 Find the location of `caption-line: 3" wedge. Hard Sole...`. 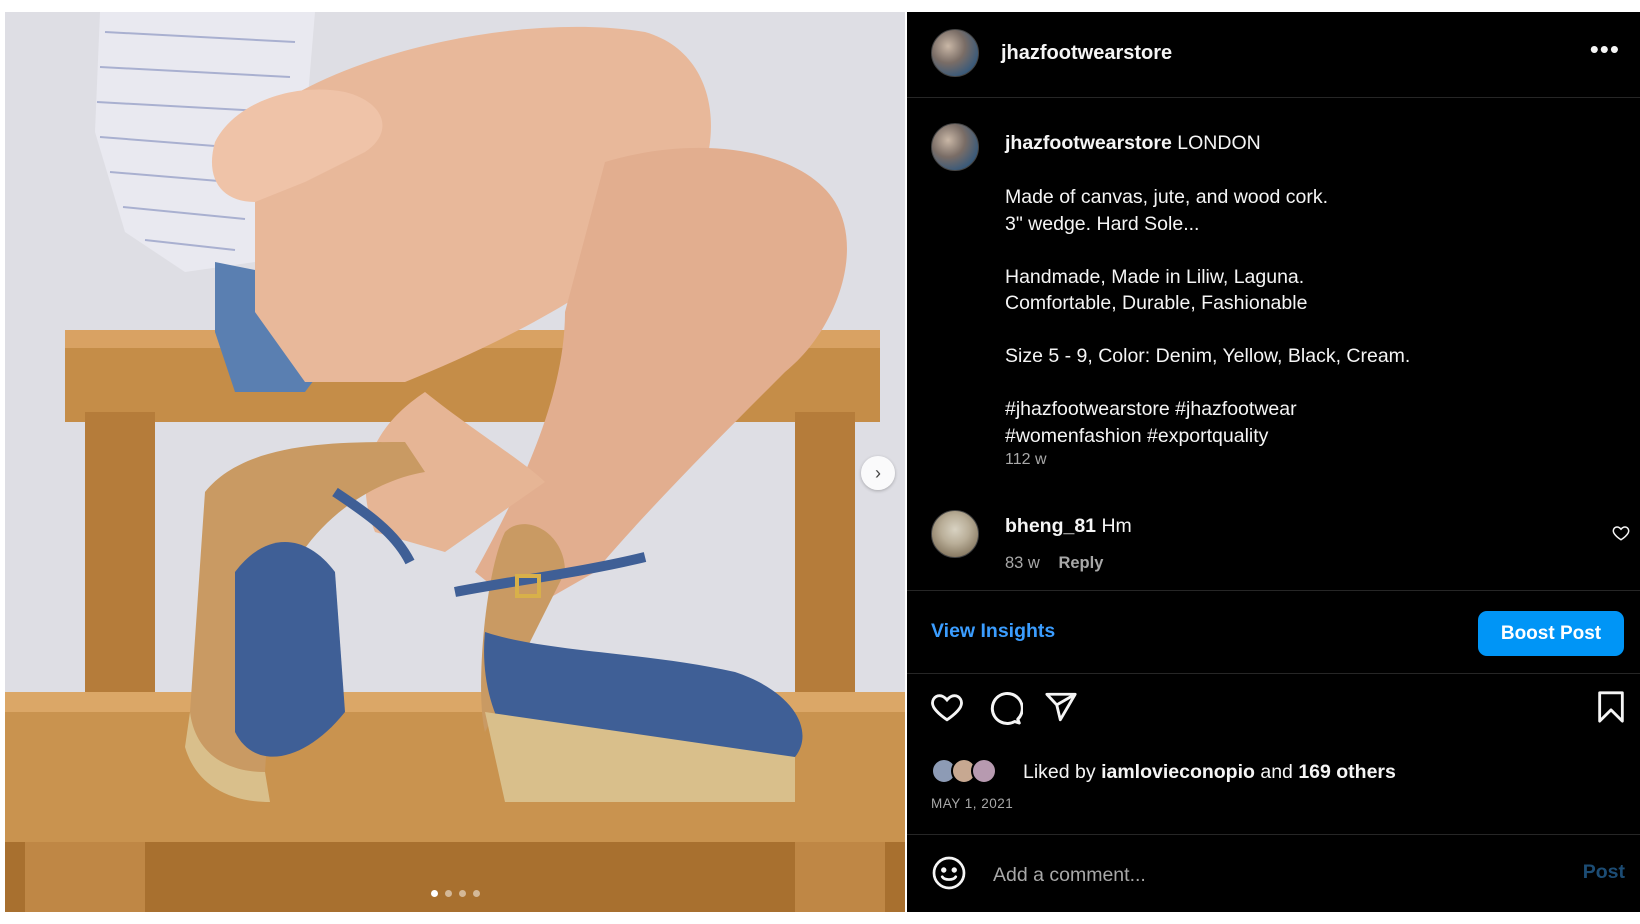

caption-line: 3" wedge. Hard Sole... is located at coordinates (1102, 223).